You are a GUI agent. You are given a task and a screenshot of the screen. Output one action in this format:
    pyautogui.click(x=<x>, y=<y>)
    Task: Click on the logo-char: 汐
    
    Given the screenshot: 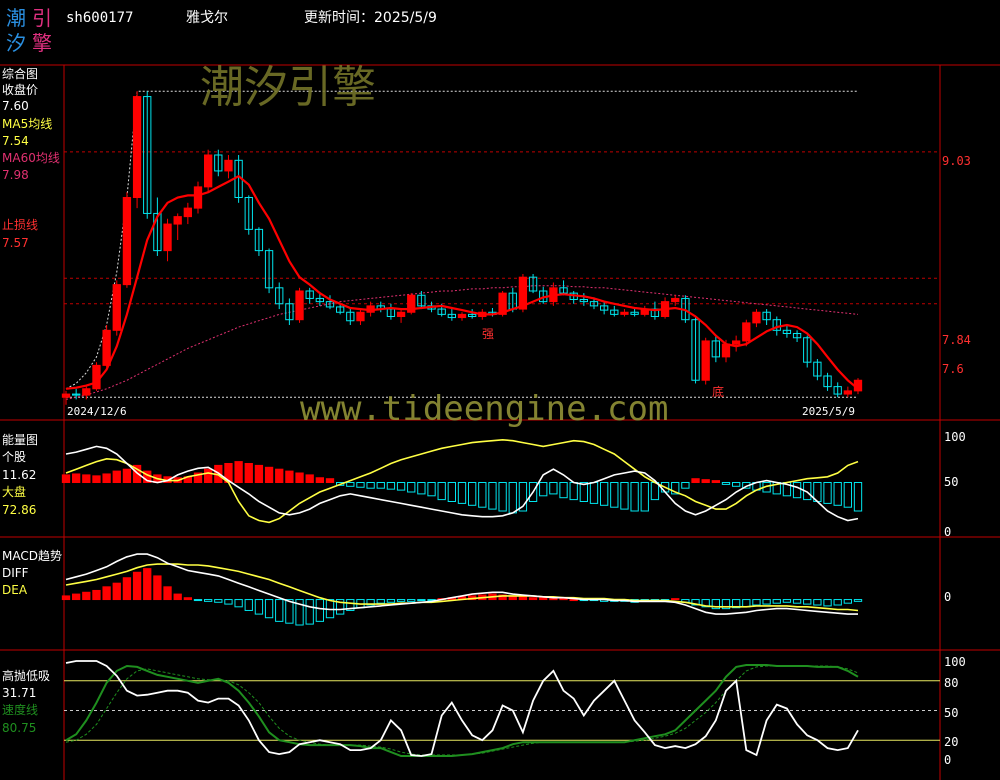 What is the action you would take?
    pyautogui.click(x=16, y=43)
    